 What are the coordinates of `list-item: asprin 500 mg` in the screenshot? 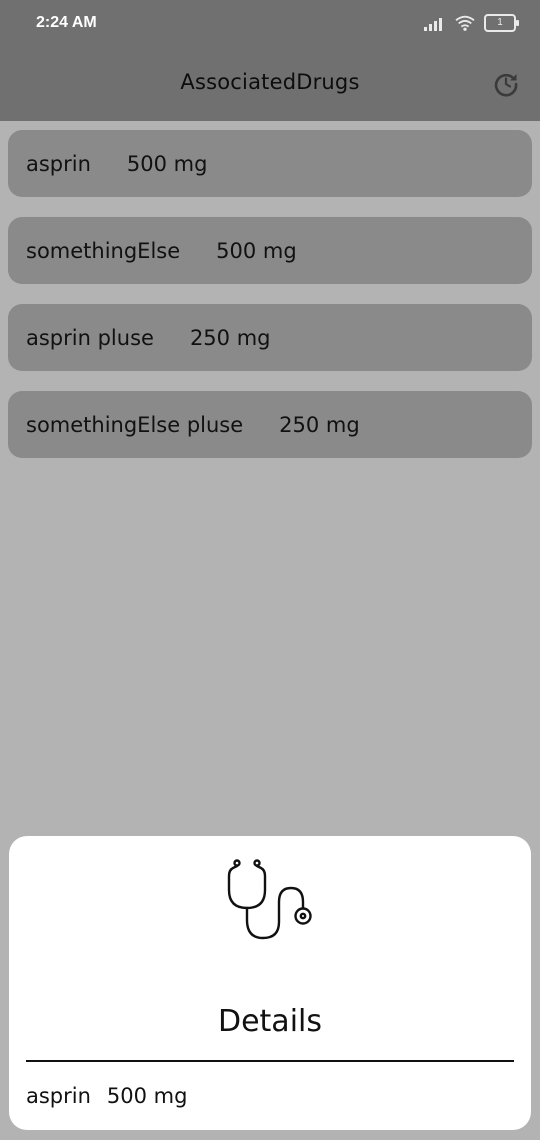 It's located at (270, 163).